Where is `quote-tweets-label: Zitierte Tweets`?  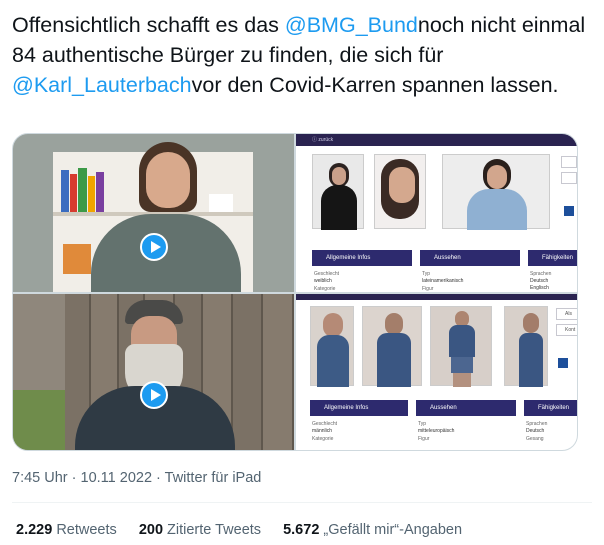
quote-tweets-label: Zitierte Tweets is located at coordinates (212, 530).